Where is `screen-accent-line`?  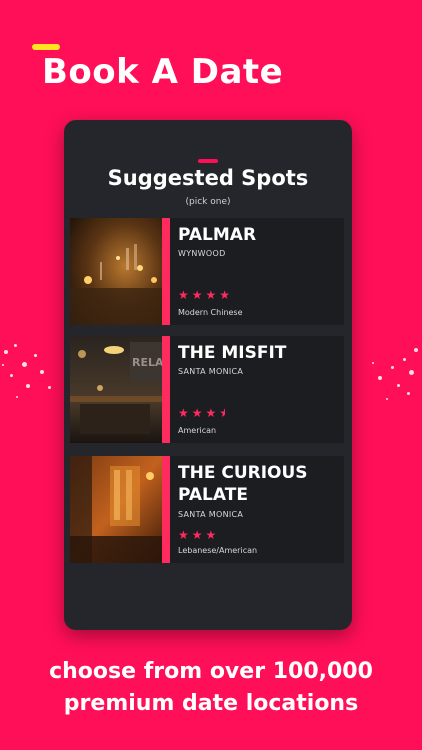 screen-accent-line is located at coordinates (208, 161).